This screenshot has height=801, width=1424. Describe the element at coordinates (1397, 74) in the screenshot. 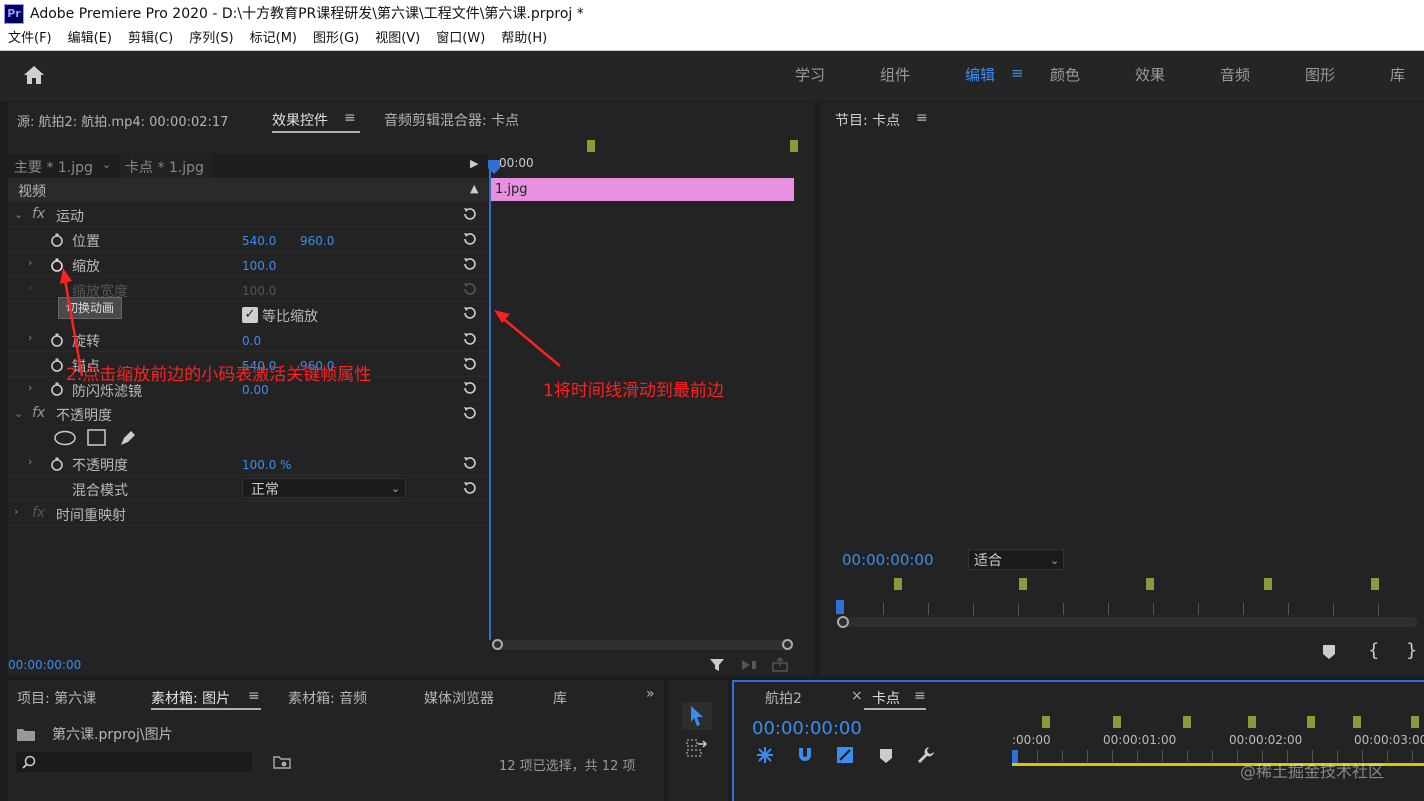

I see `workspace-libraries: 库` at that location.